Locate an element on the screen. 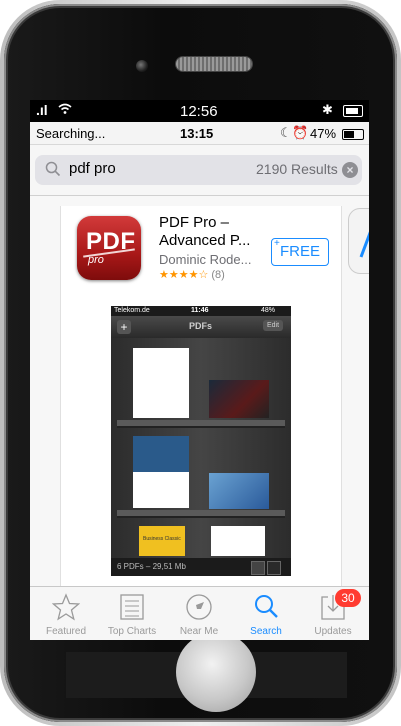 The height and width of the screenshot is (726, 401). list-view-icon is located at coordinates (274, 568).